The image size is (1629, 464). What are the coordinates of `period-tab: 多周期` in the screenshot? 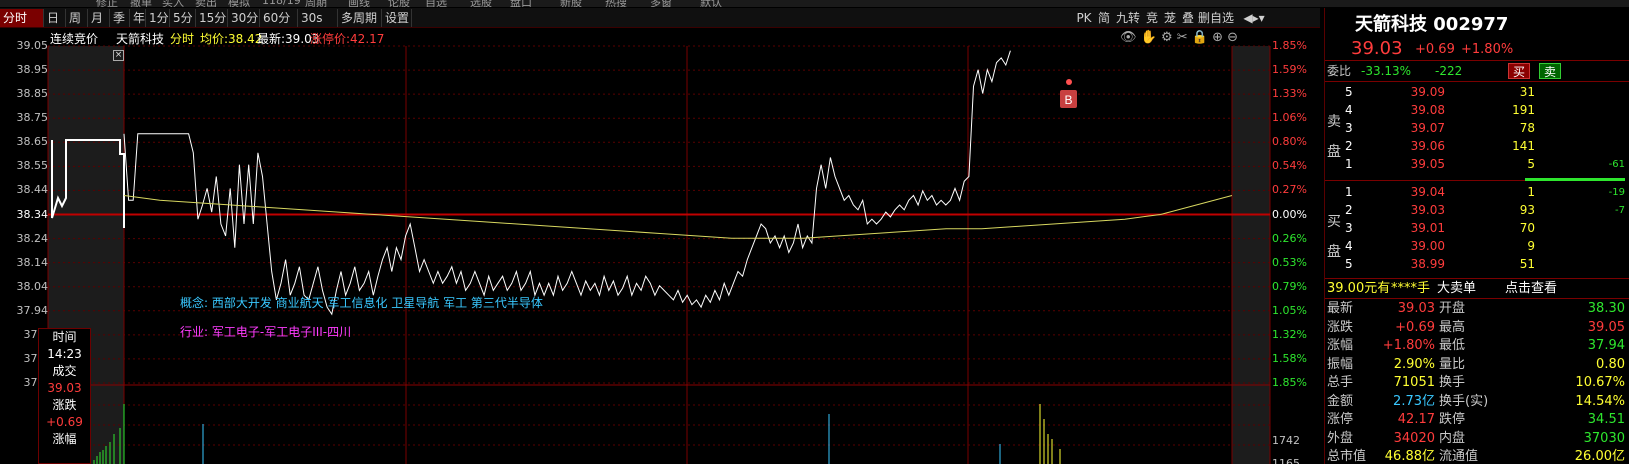 It's located at (360, 18).